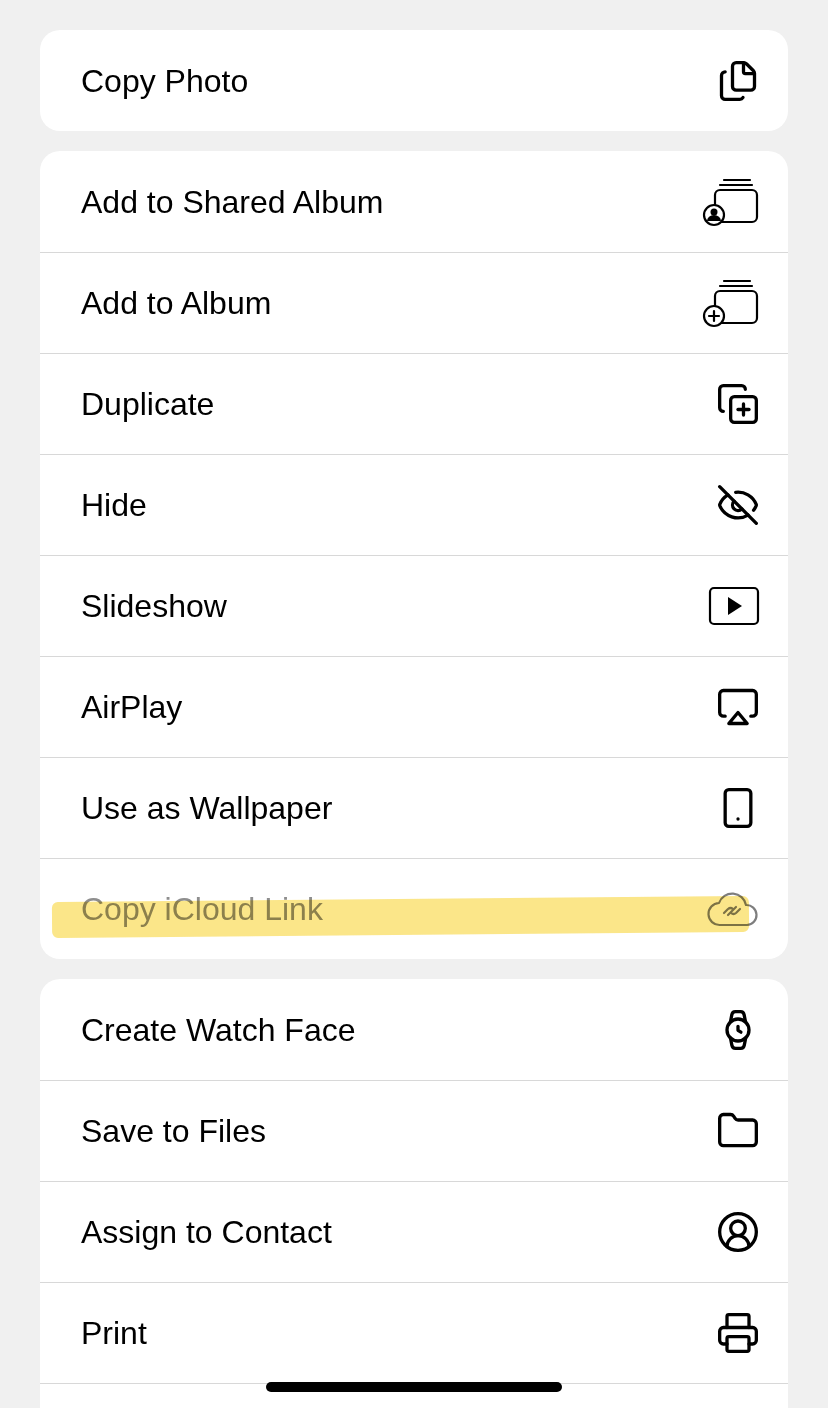  I want to click on action-label: Copy Photo, so click(165, 80).